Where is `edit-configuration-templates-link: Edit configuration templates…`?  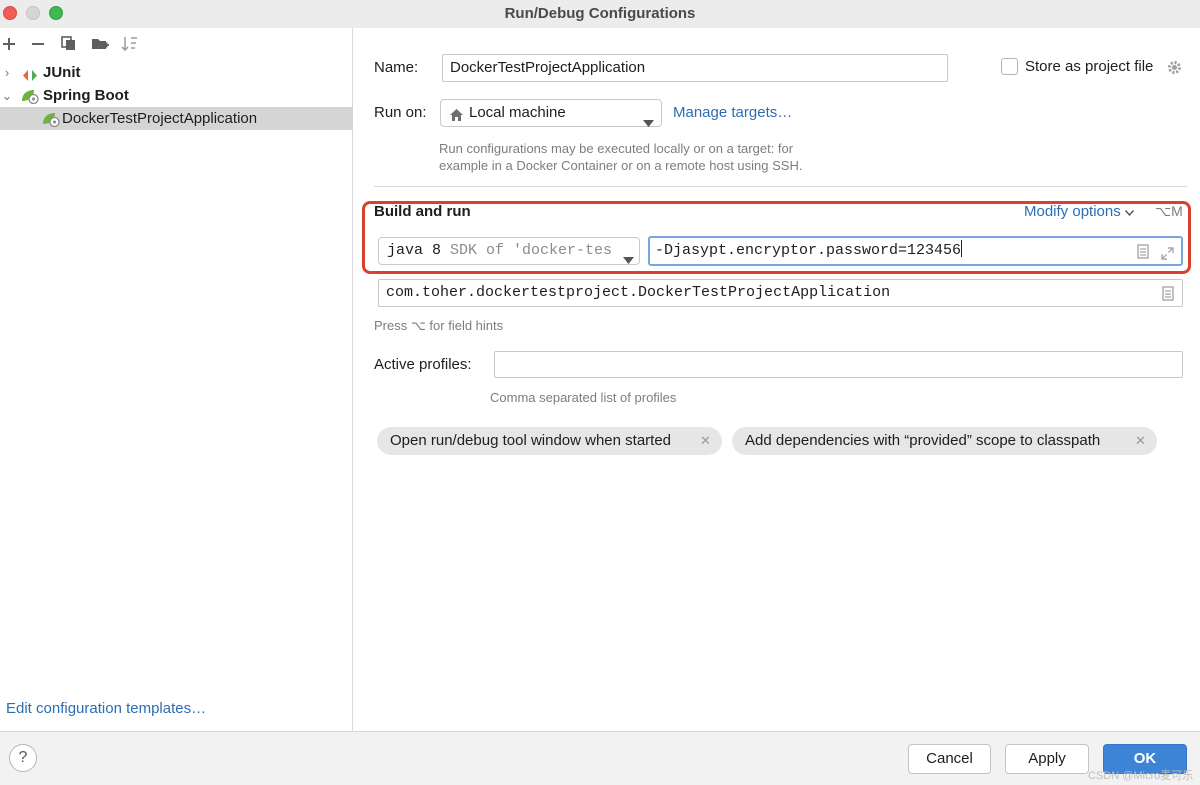 edit-configuration-templates-link: Edit configuration templates… is located at coordinates (106, 708).